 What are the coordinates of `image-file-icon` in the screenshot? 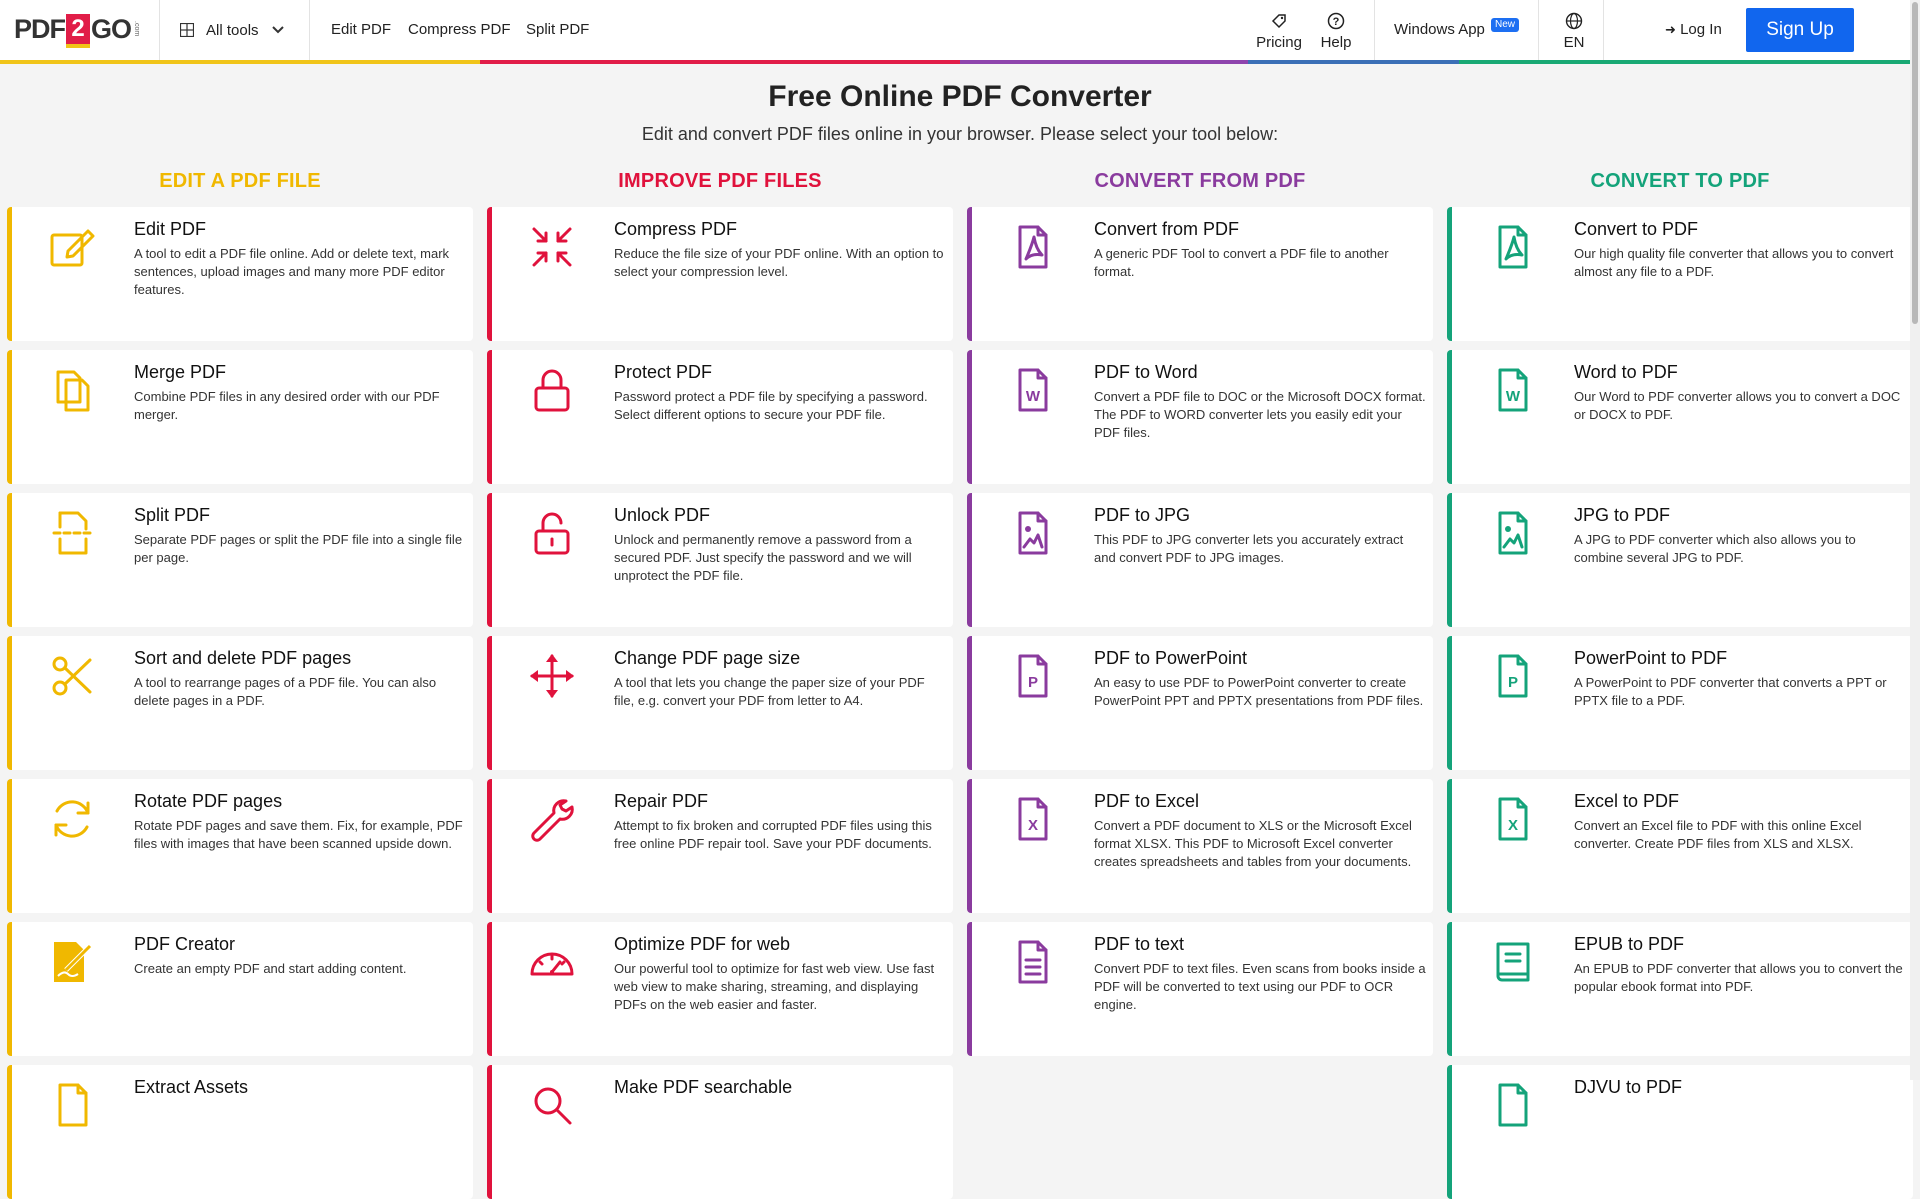 It's located at (1032, 533).